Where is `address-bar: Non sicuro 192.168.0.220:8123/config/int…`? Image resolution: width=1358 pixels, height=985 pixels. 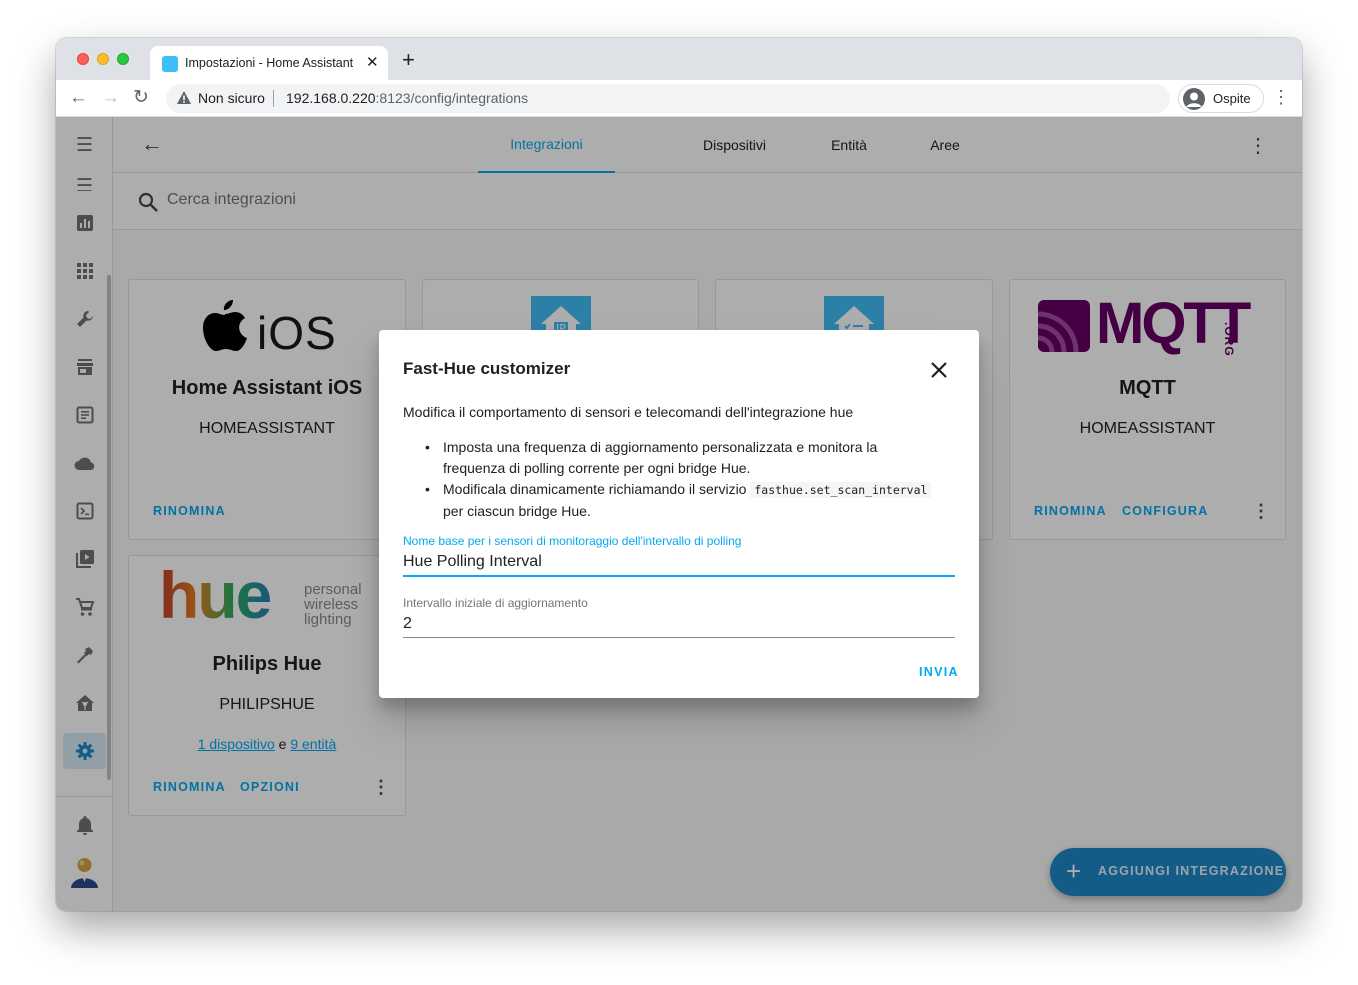 address-bar: Non sicuro 192.168.0.220:8123/config/int… is located at coordinates (668, 98).